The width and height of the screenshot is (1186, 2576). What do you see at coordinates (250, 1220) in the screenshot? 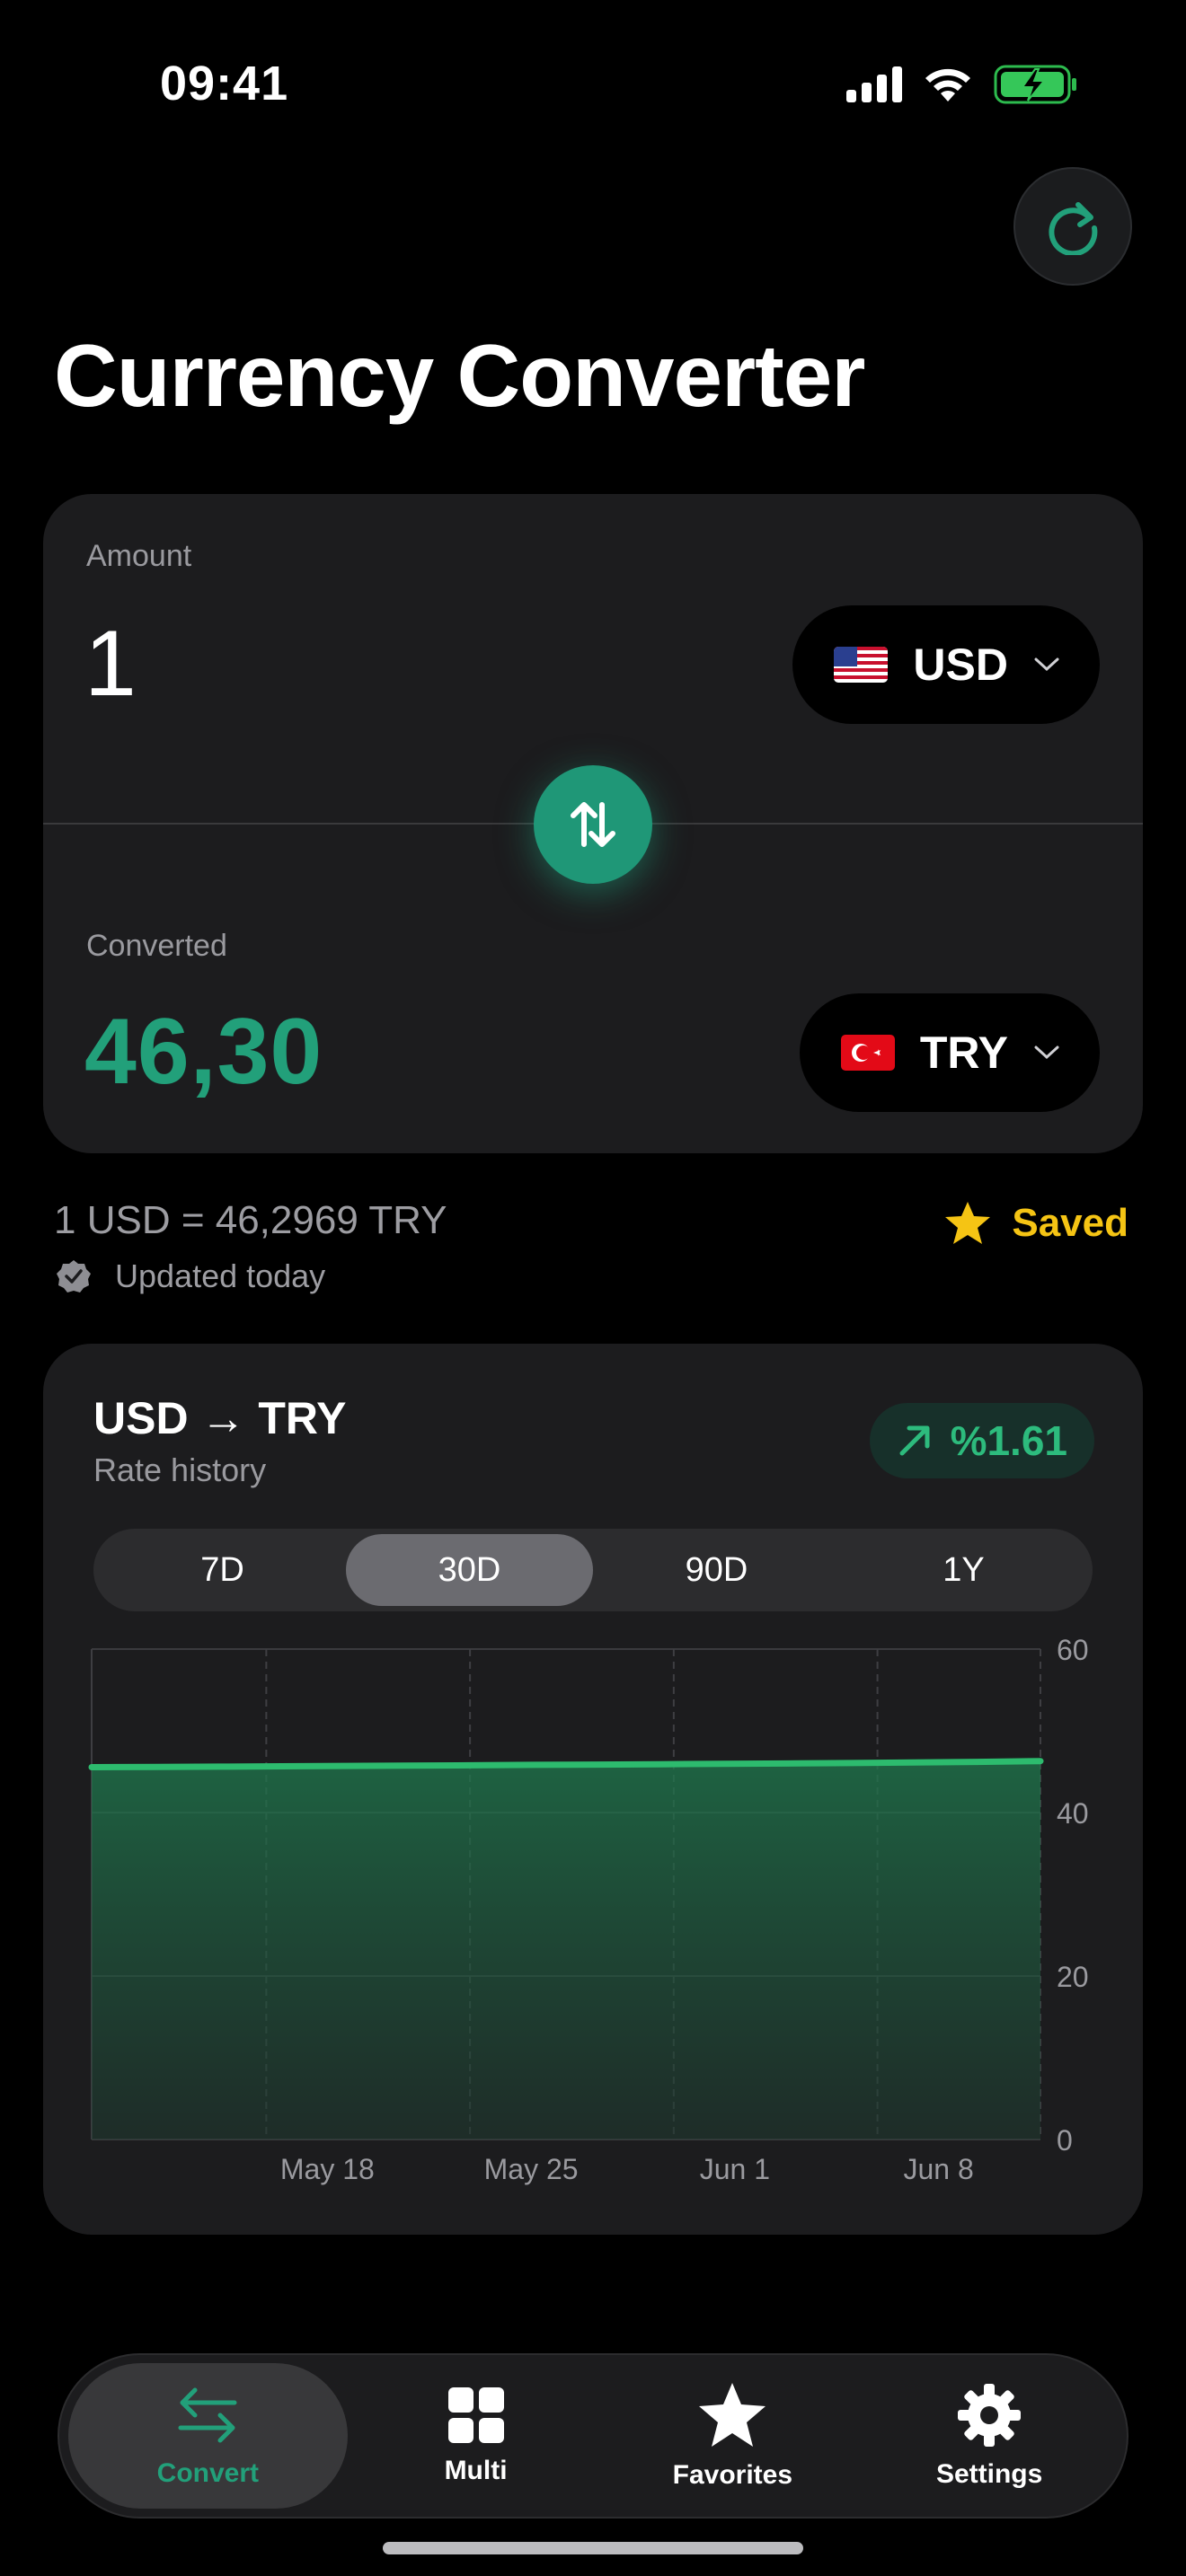
I see `exchange-rate-text: 1 USD = 46,2969 TRY` at bounding box center [250, 1220].